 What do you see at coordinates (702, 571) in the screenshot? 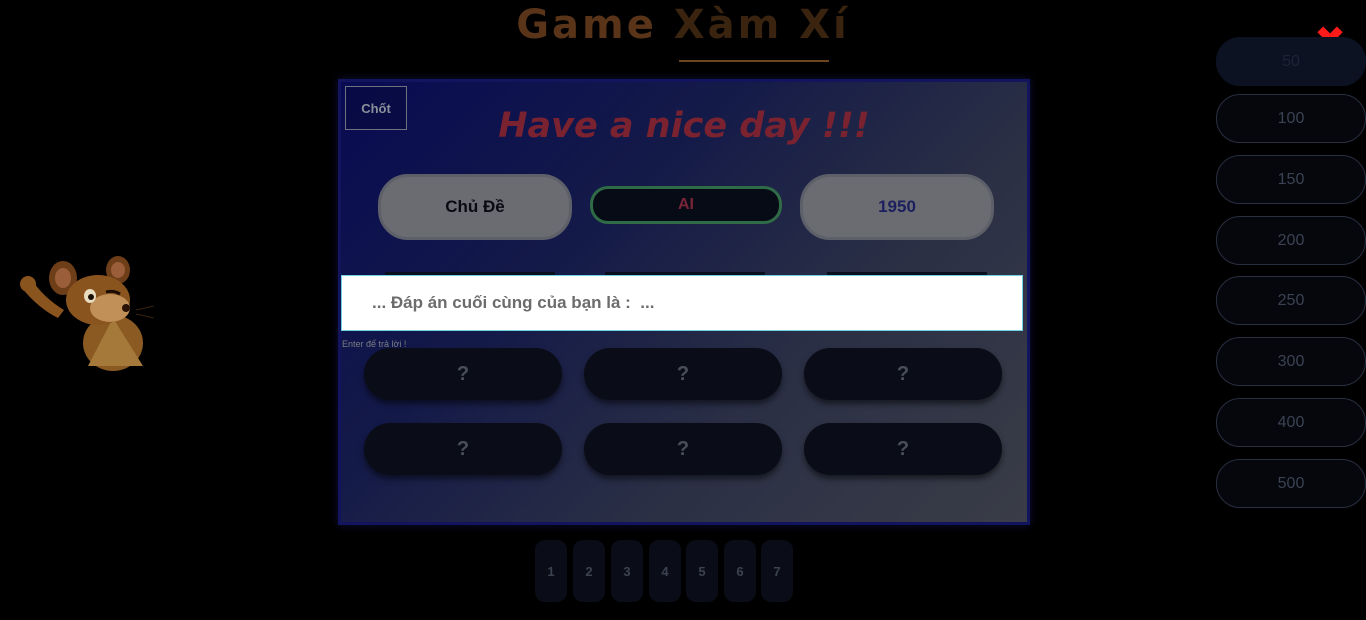
I see `round-button-5: 5` at bounding box center [702, 571].